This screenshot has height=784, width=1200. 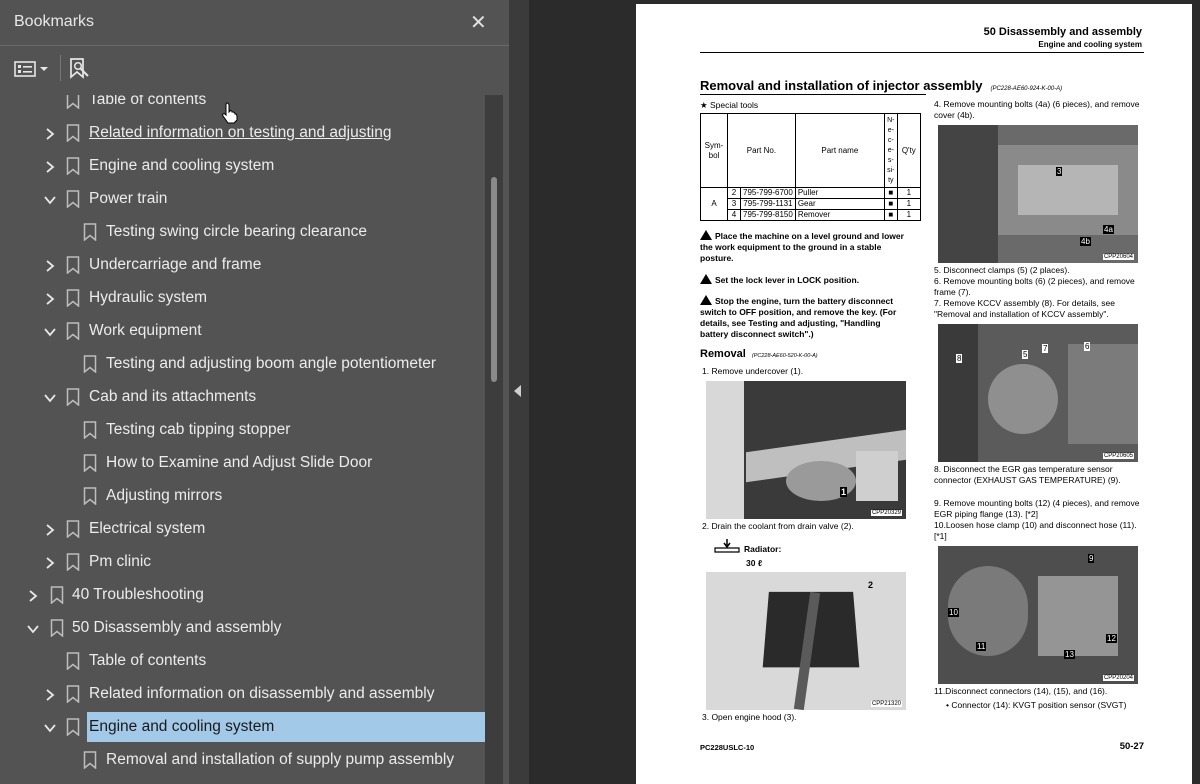 What do you see at coordinates (242, 397) in the screenshot?
I see `bookmark-item: Cab and its attachments` at bounding box center [242, 397].